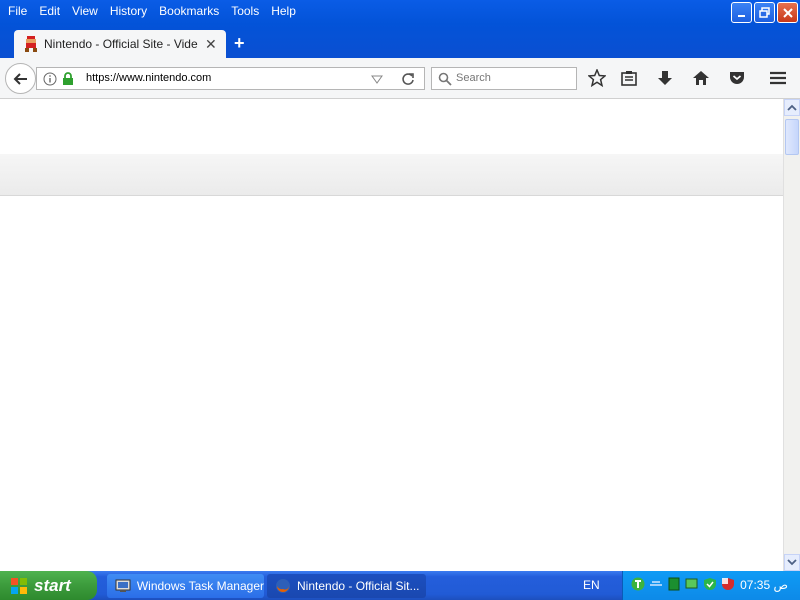 This screenshot has width=800, height=600. I want to click on search-box: Search, so click(504, 78).